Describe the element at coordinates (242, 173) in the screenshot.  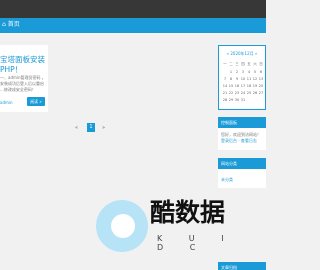
I see `category-widget: 网站分类 未分类` at that location.